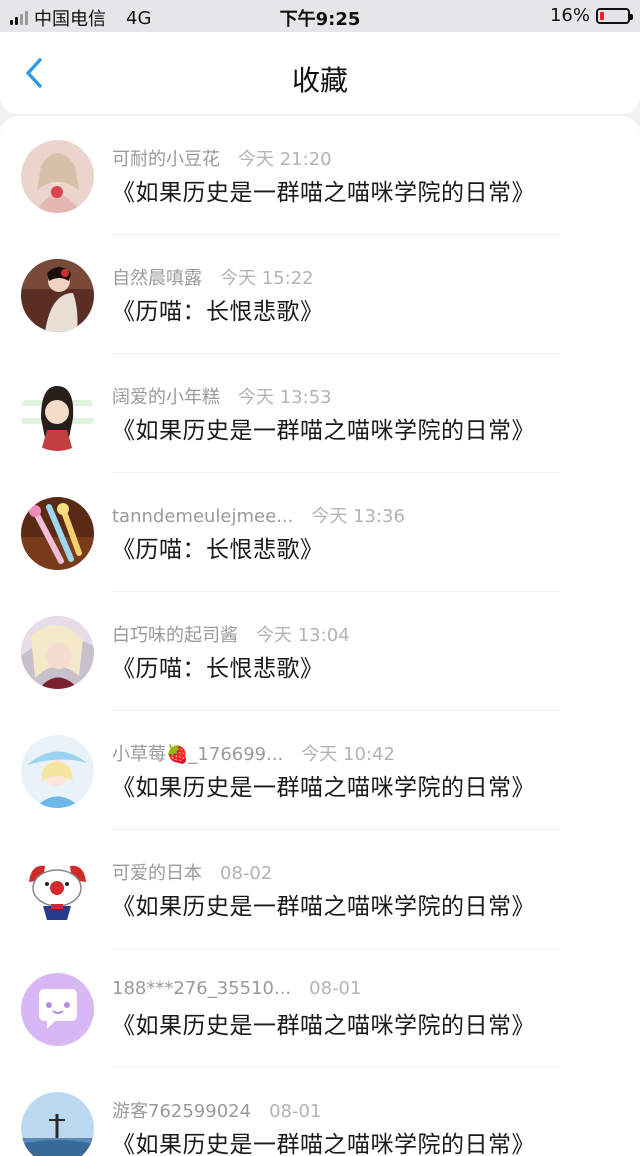  Describe the element at coordinates (175, 635) in the screenshot. I see `username: 白巧味的起司酱` at that location.